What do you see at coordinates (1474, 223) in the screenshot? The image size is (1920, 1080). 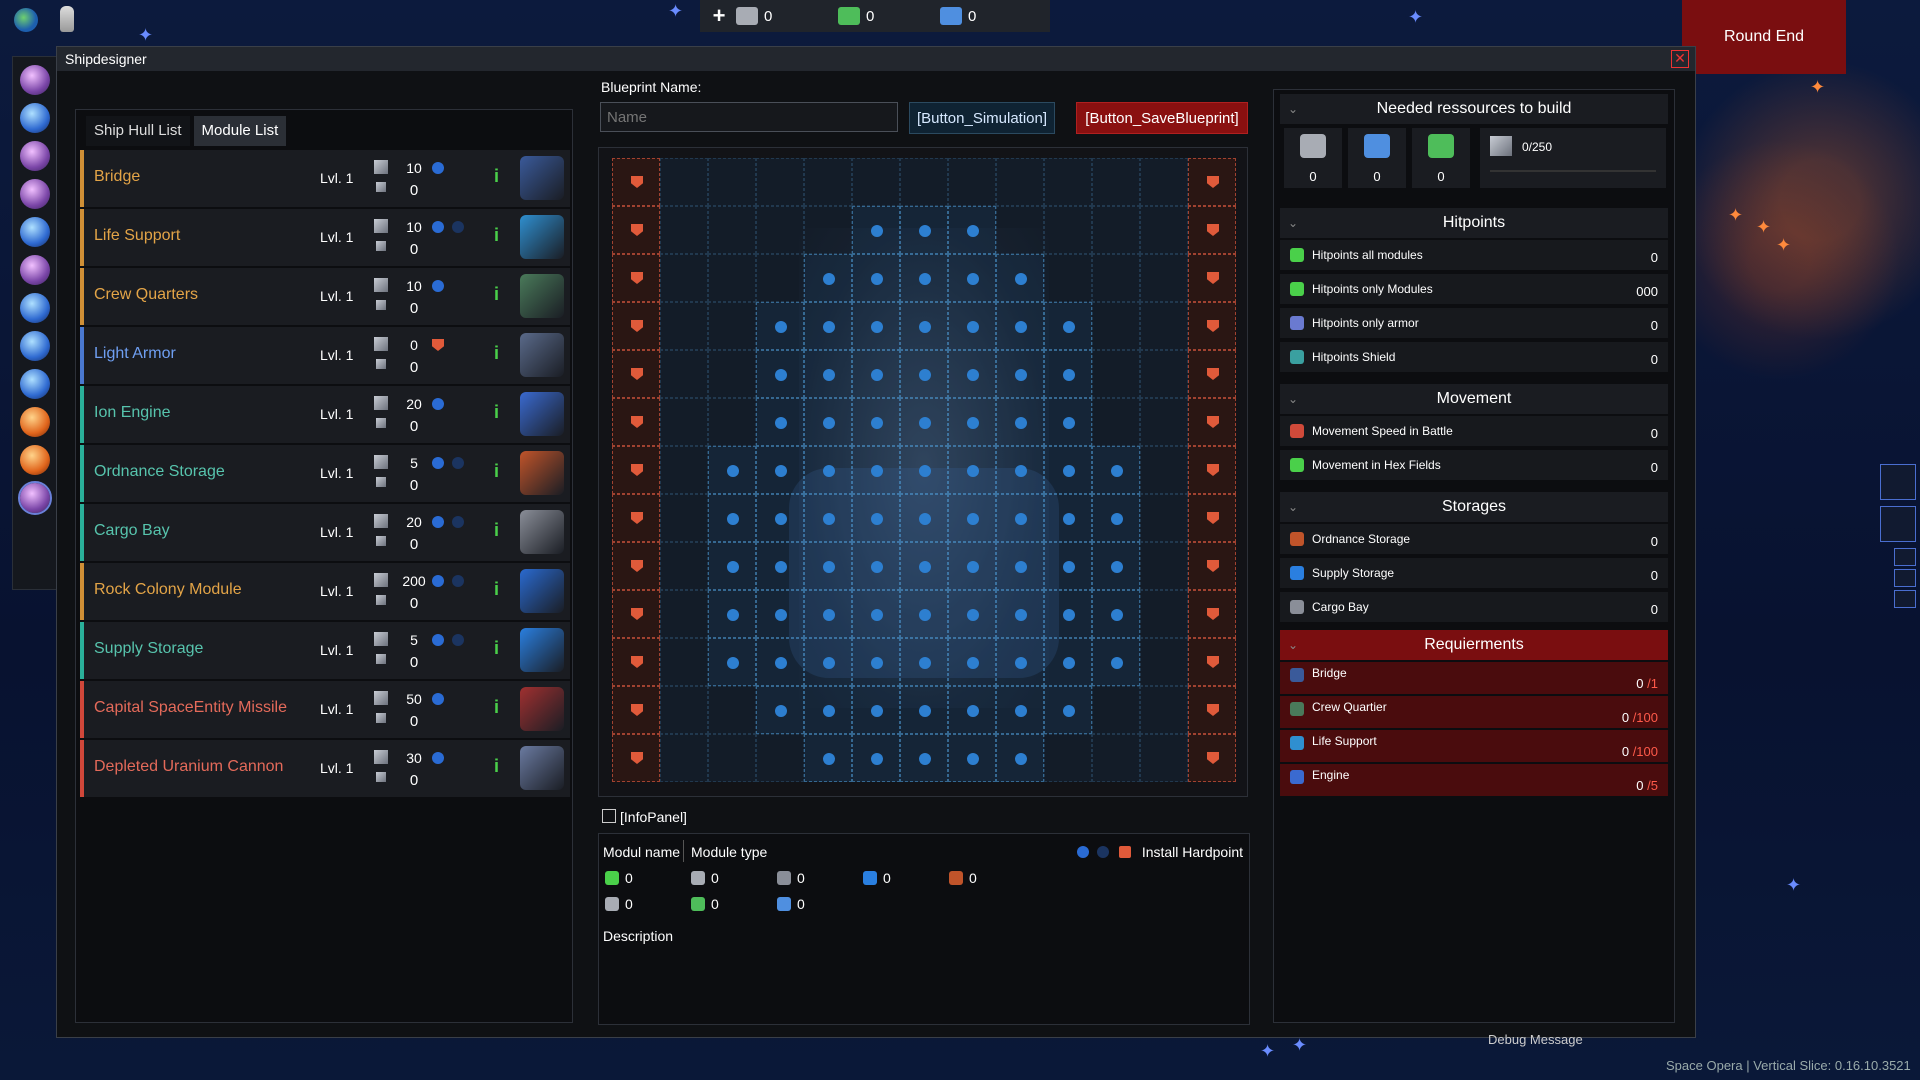 I see `section-header: ⌄ Hitpoints` at bounding box center [1474, 223].